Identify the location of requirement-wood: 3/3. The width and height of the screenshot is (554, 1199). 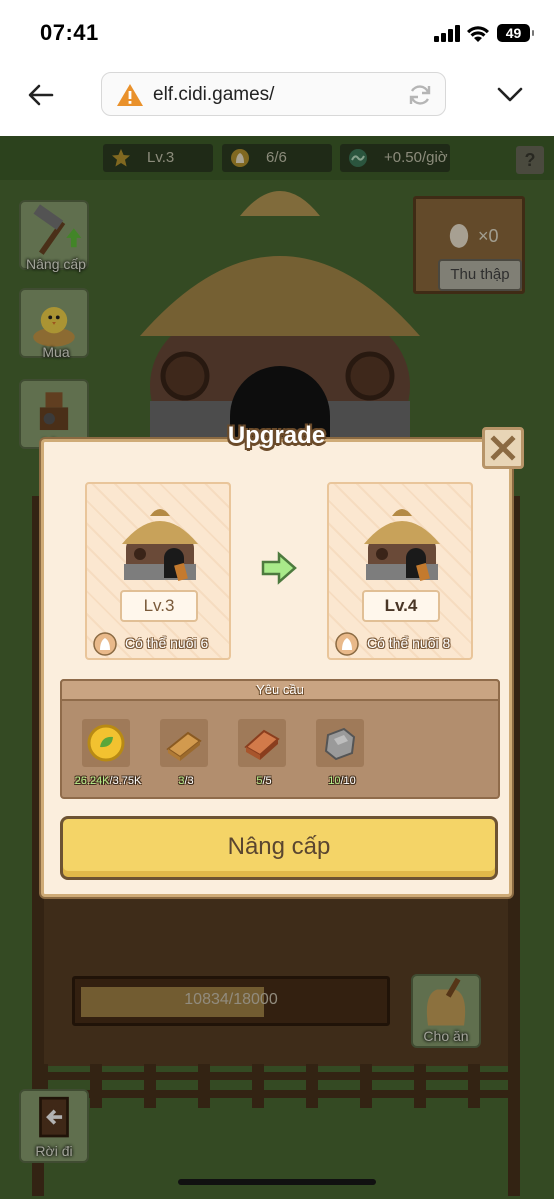
(186, 754).